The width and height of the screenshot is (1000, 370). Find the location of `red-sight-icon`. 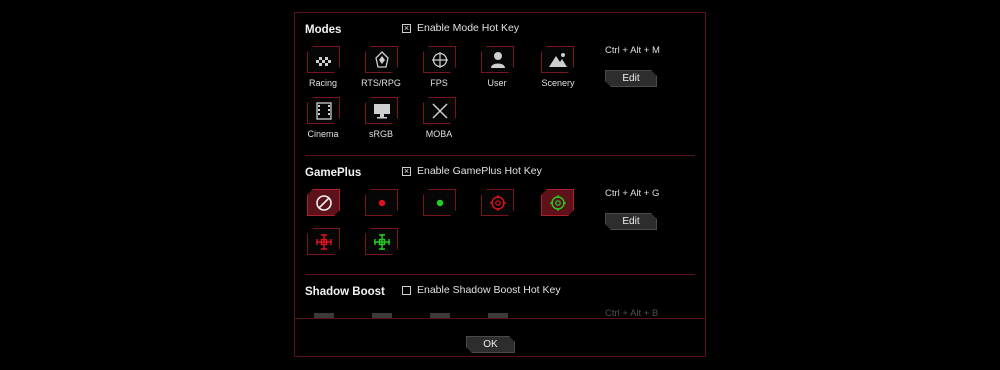

red-sight-icon is located at coordinates (324, 242).